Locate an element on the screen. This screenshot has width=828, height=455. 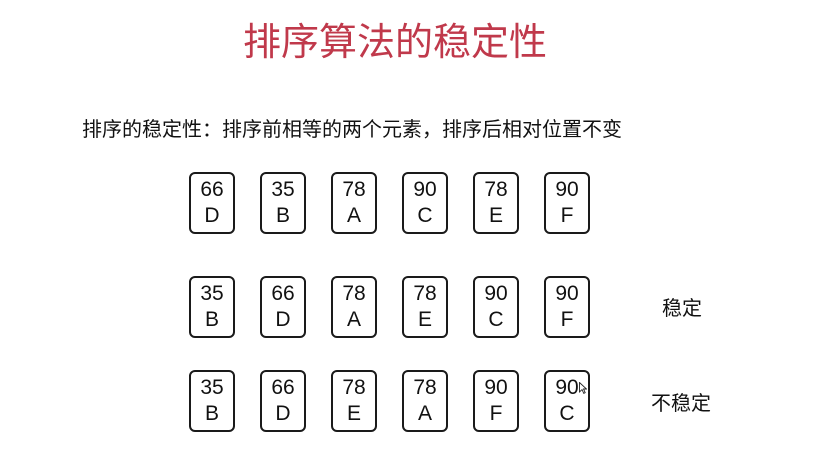
slide-subtitle: 排序的稳定性：排序前相等的两个元素，排序后相对位置不变 is located at coordinates (352, 129).